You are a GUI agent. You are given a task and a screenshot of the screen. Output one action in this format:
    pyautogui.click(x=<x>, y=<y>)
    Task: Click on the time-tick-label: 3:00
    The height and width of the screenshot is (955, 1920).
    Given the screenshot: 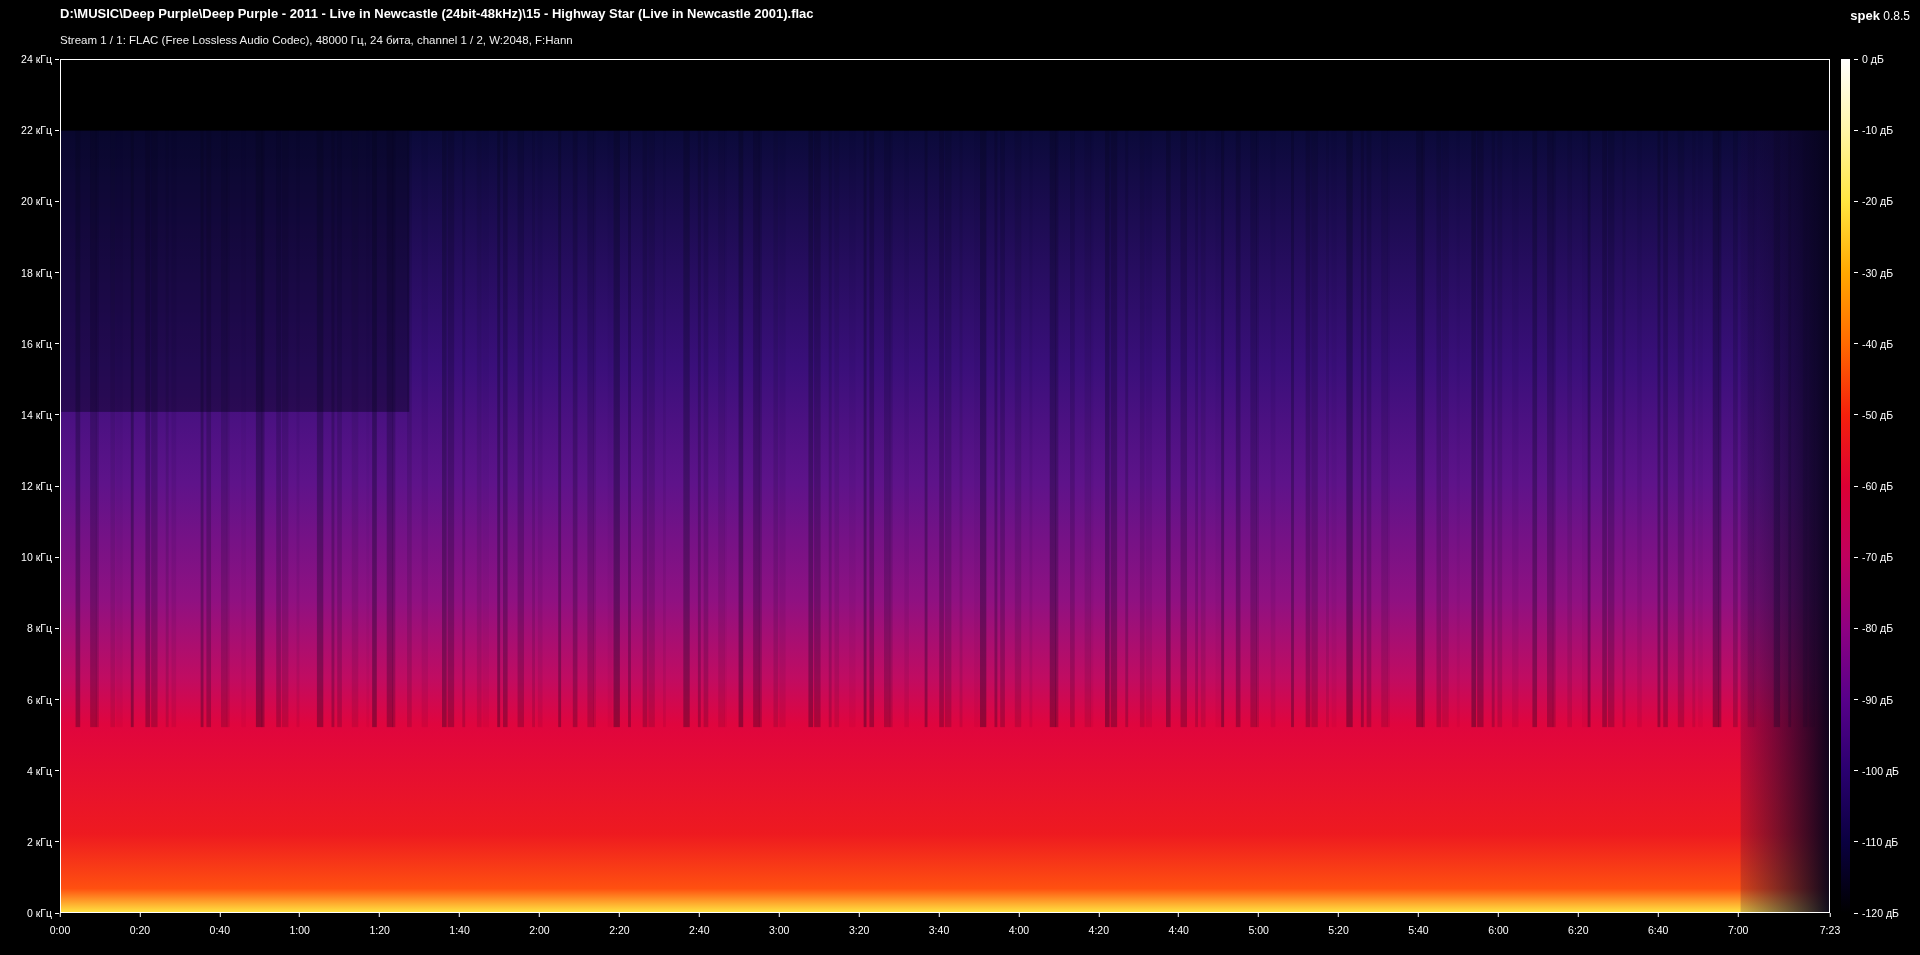 What is the action you would take?
    pyautogui.click(x=779, y=924)
    